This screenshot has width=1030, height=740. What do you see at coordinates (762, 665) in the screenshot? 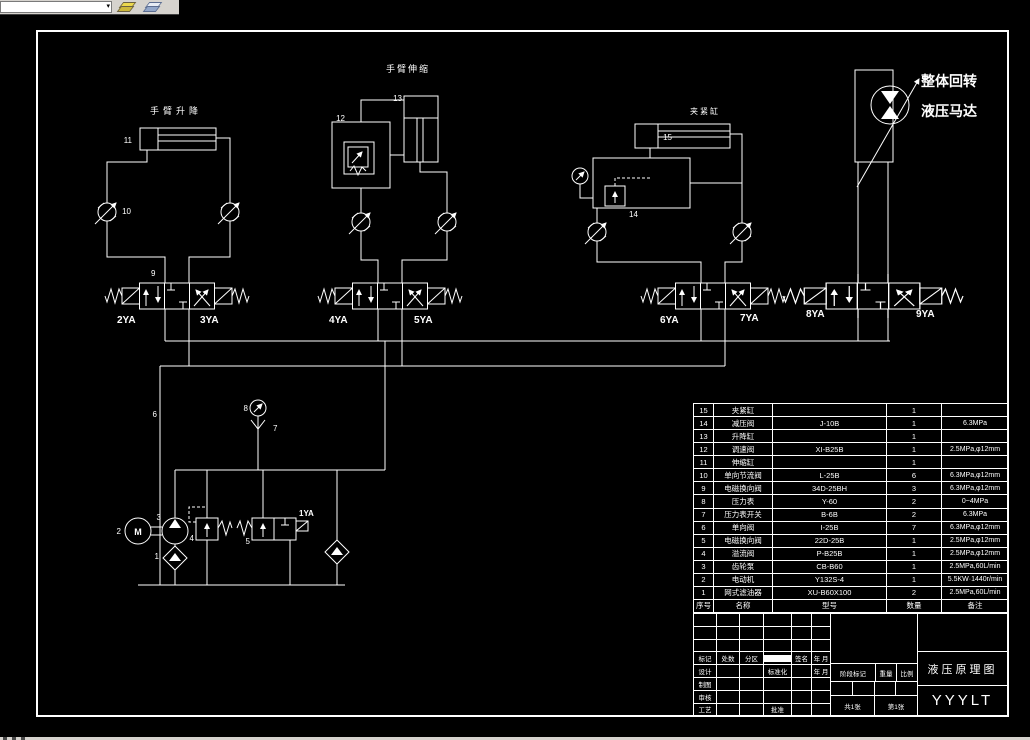
I see `titleblock-signature-grid: 标记 处数 分区 签名年 月 设计 标准化 年 月 制图 审核 工艺 批准` at bounding box center [762, 665].